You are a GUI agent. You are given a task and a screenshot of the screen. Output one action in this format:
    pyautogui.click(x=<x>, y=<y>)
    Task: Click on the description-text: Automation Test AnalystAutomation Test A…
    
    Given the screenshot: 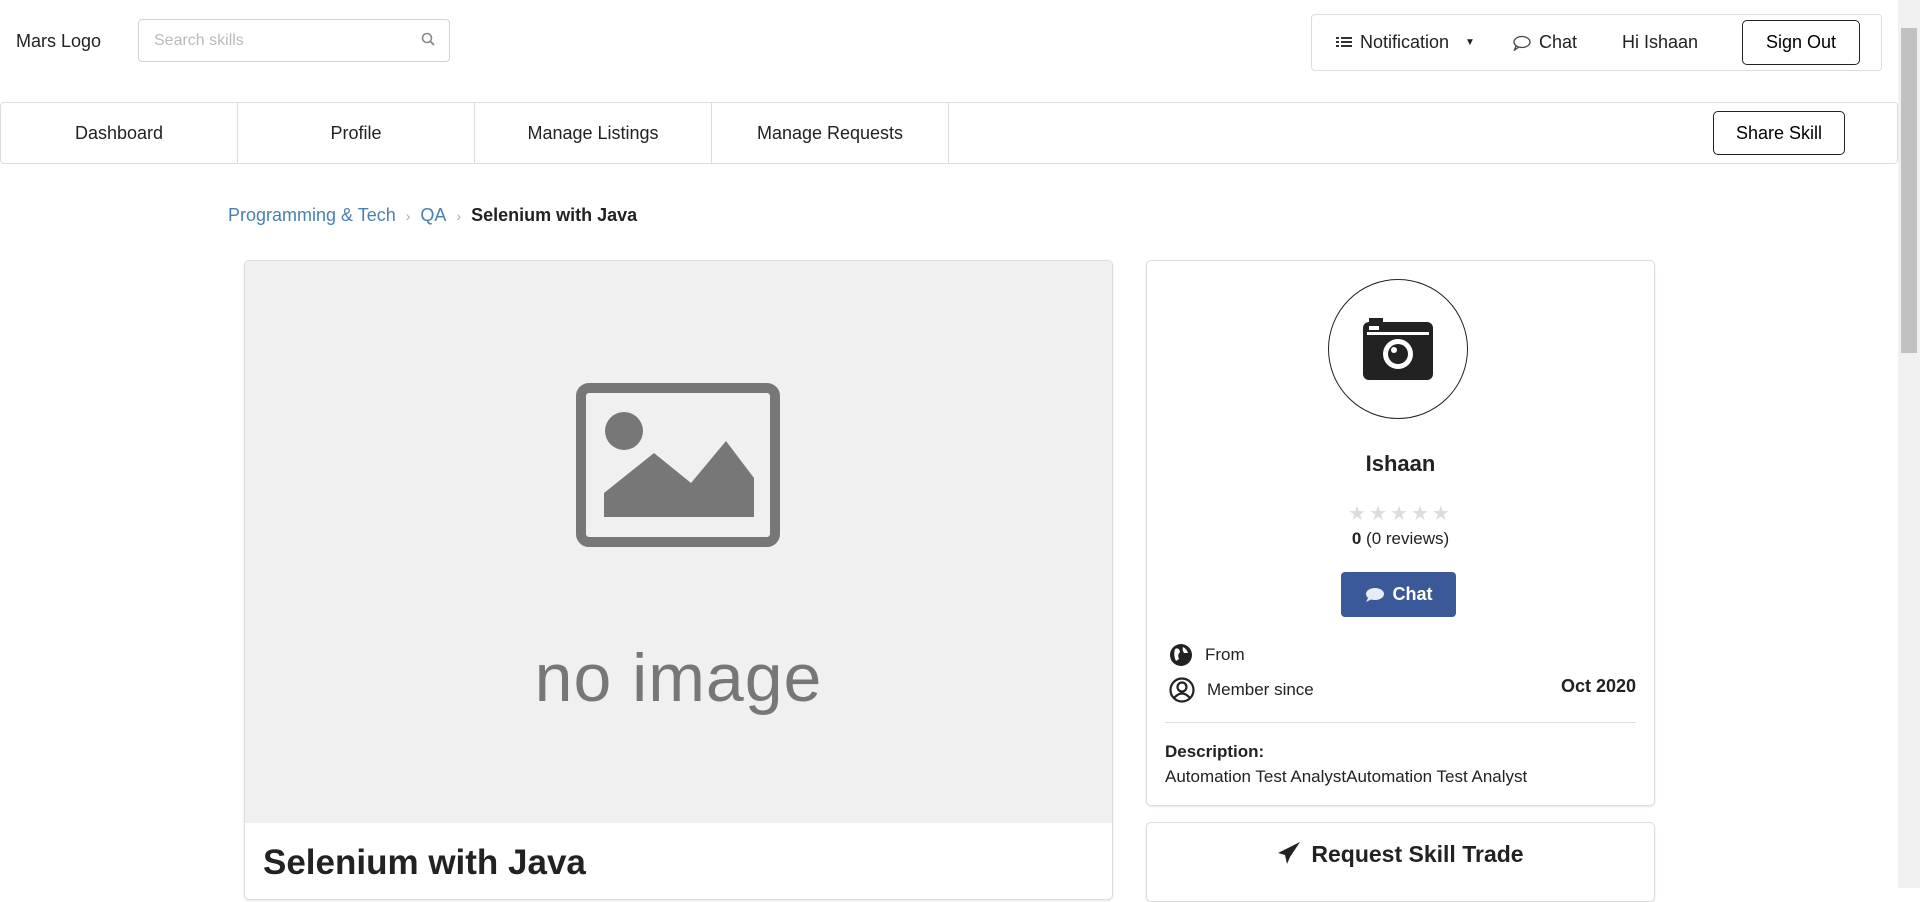 What is the action you would take?
    pyautogui.click(x=1346, y=776)
    